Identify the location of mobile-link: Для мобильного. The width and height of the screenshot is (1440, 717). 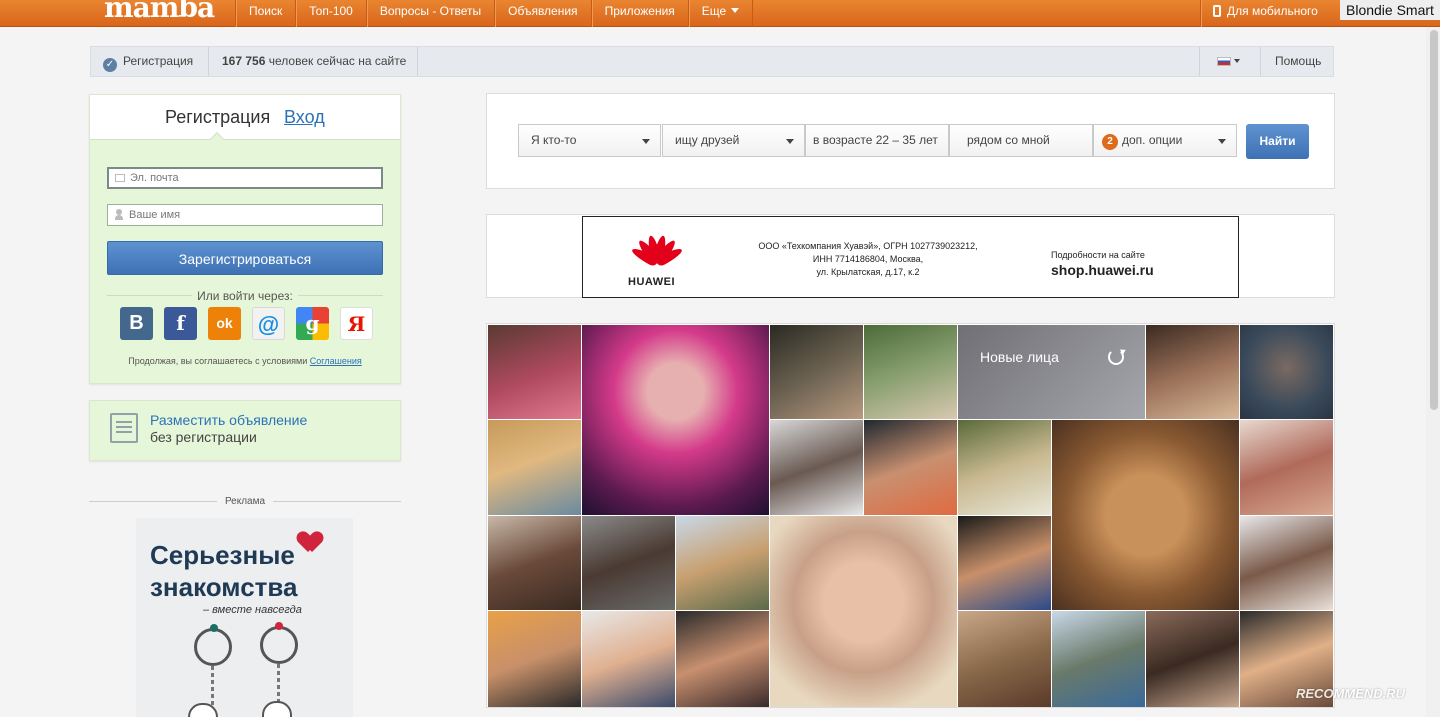
(1266, 13).